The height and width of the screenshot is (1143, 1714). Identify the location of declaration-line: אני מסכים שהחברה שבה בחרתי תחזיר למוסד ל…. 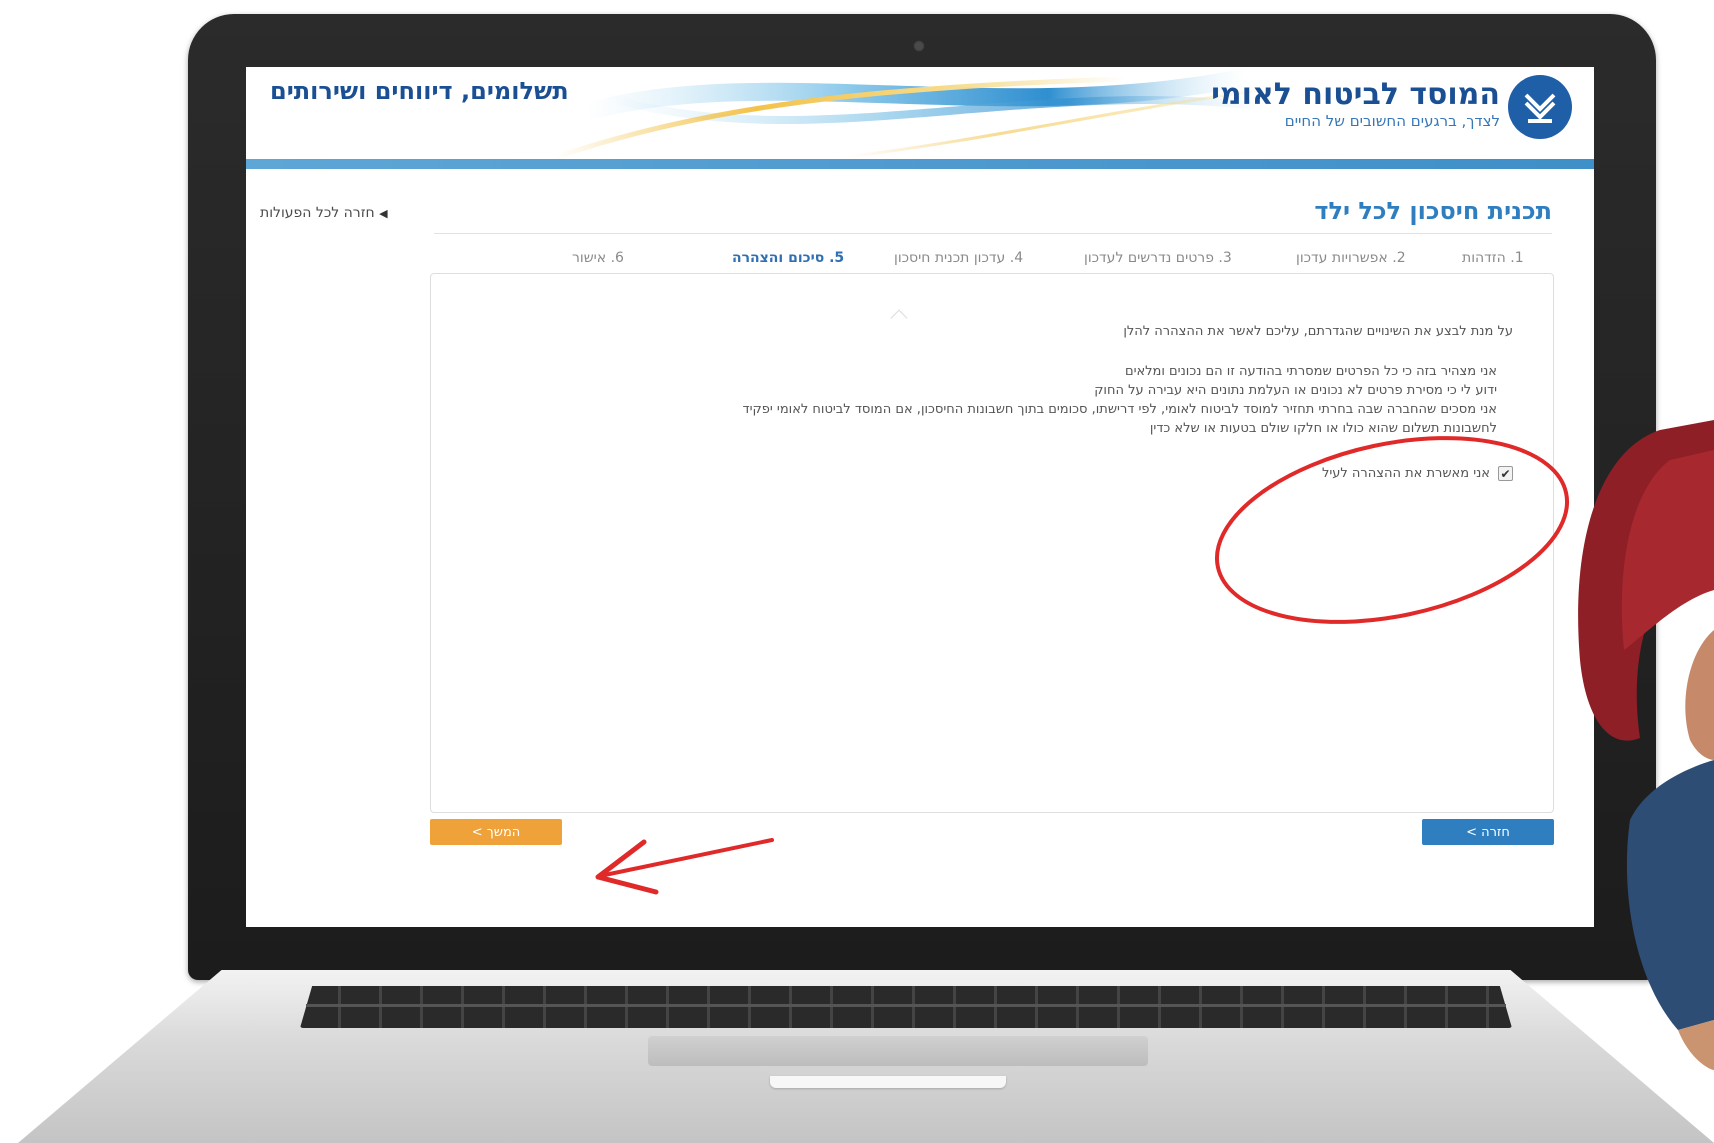
(1119, 409).